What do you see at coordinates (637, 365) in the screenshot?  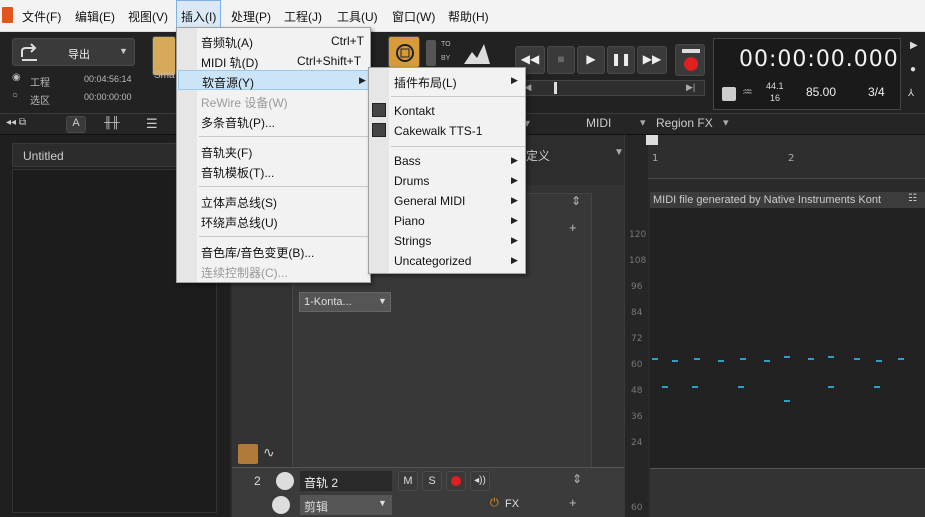 I see `pitch-label: 60` at bounding box center [637, 365].